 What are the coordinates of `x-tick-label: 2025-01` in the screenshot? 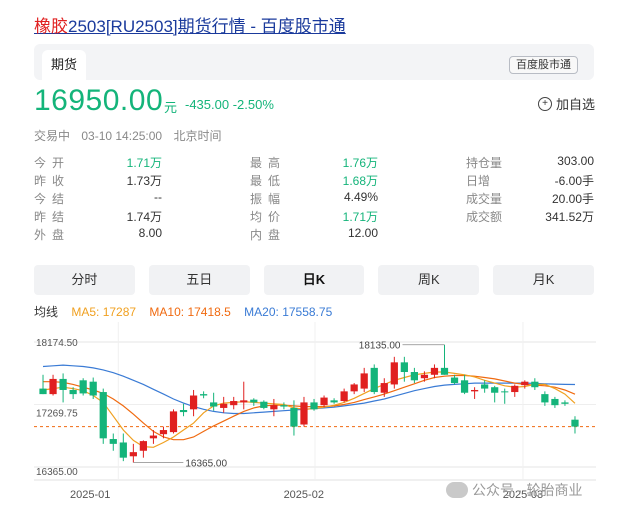 It's located at (90, 495).